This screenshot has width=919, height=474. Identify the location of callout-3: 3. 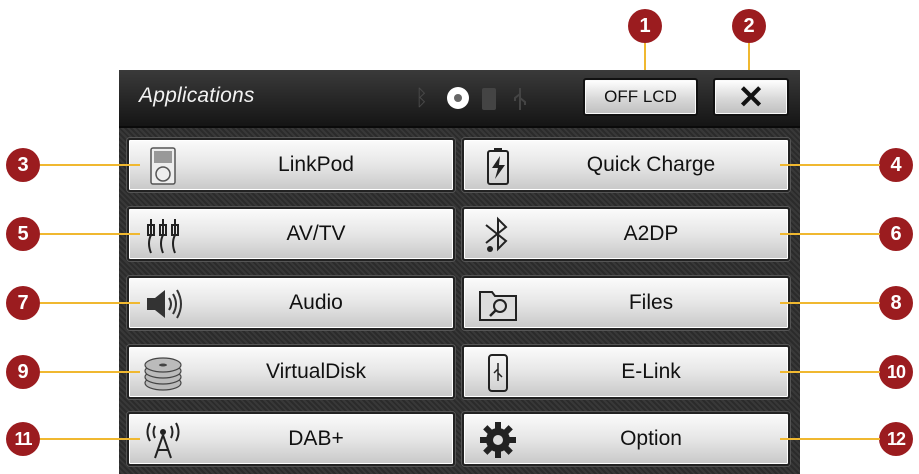
(23, 165).